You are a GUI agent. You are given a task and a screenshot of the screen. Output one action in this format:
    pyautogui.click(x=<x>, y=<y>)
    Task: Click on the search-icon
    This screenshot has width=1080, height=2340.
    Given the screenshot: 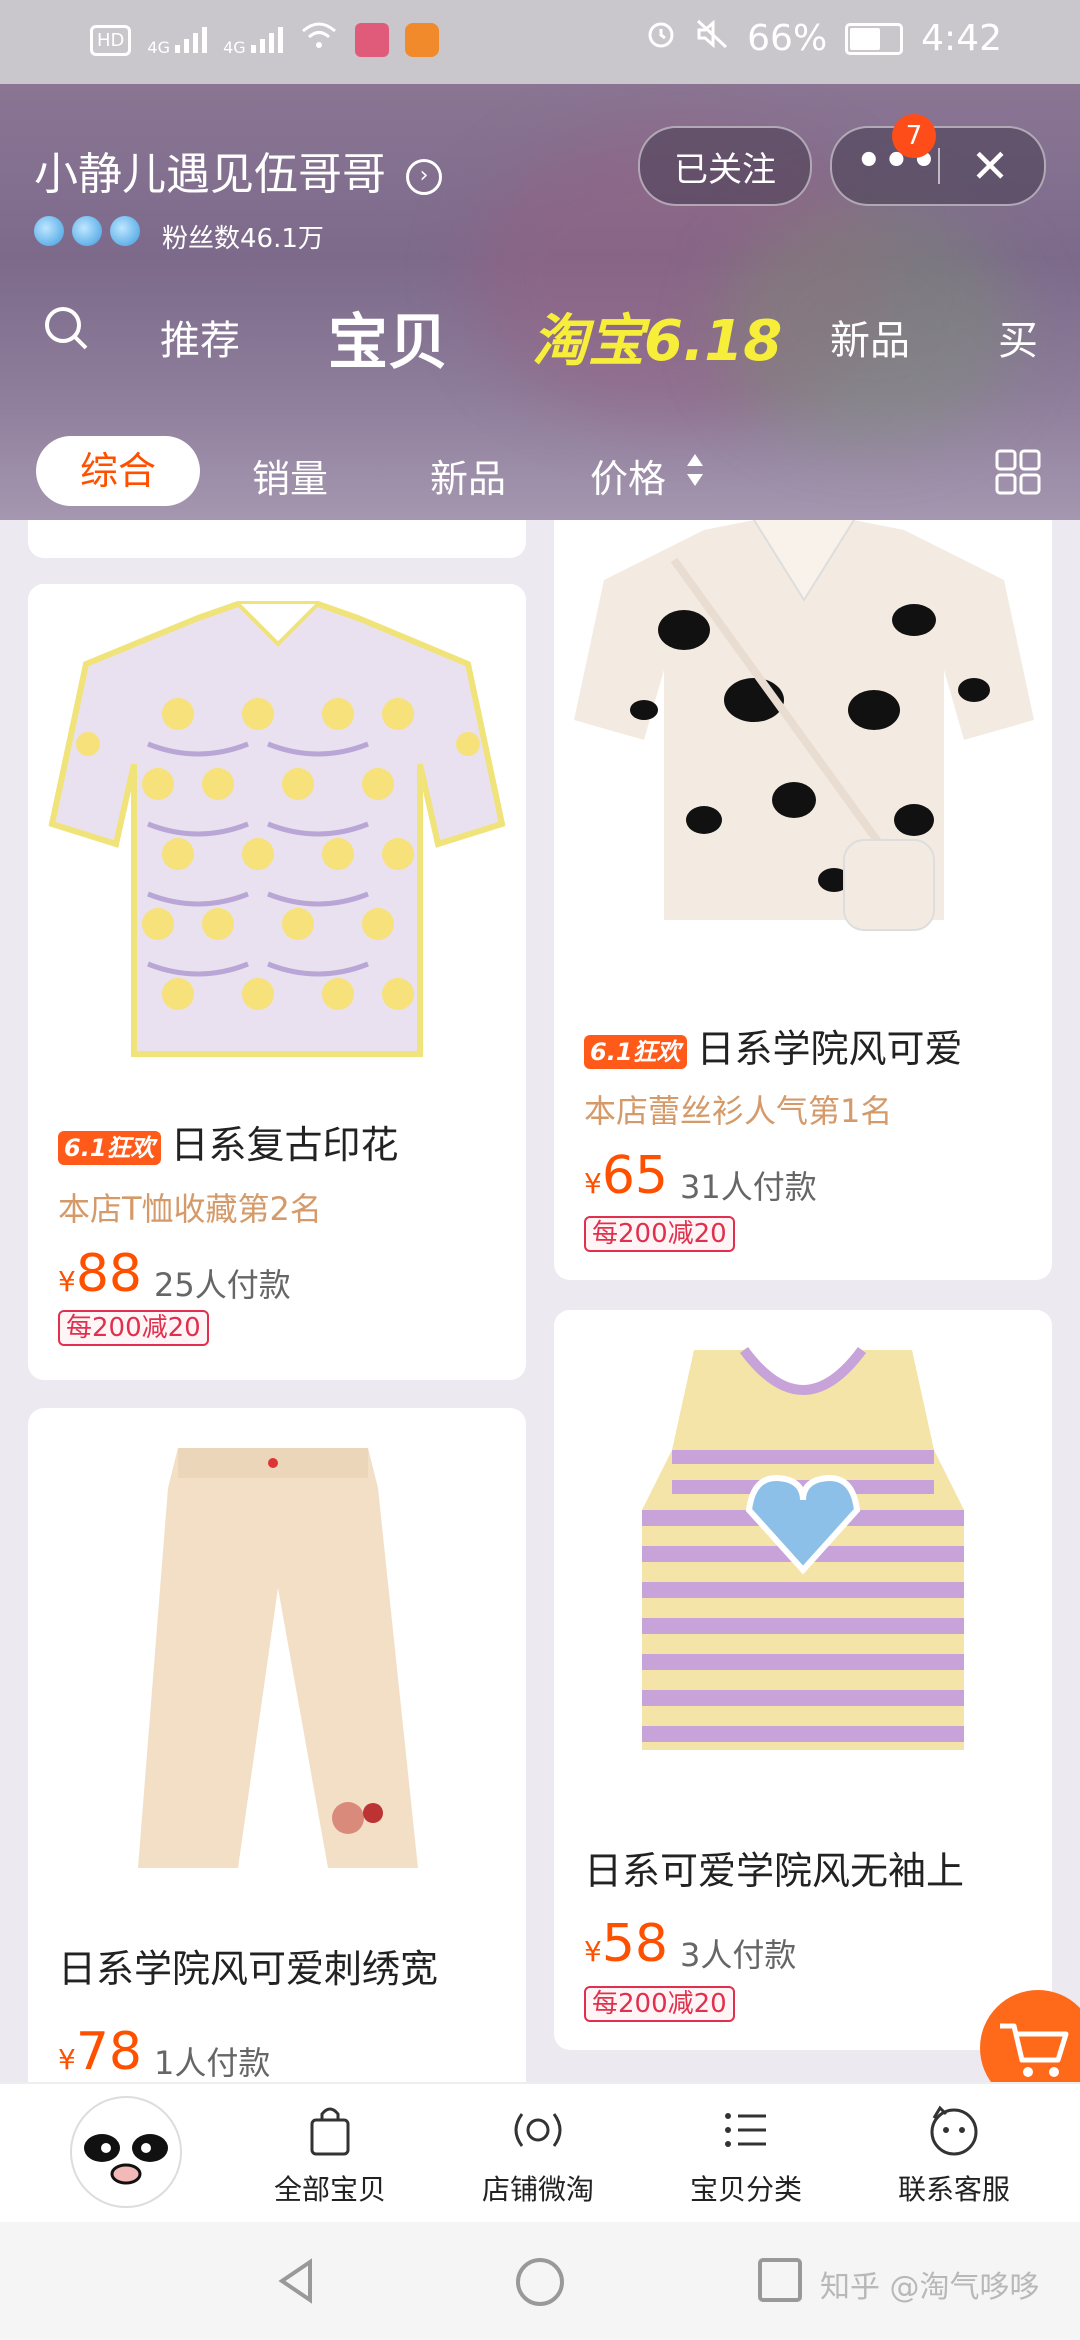 What is the action you would take?
    pyautogui.click(x=66, y=328)
    